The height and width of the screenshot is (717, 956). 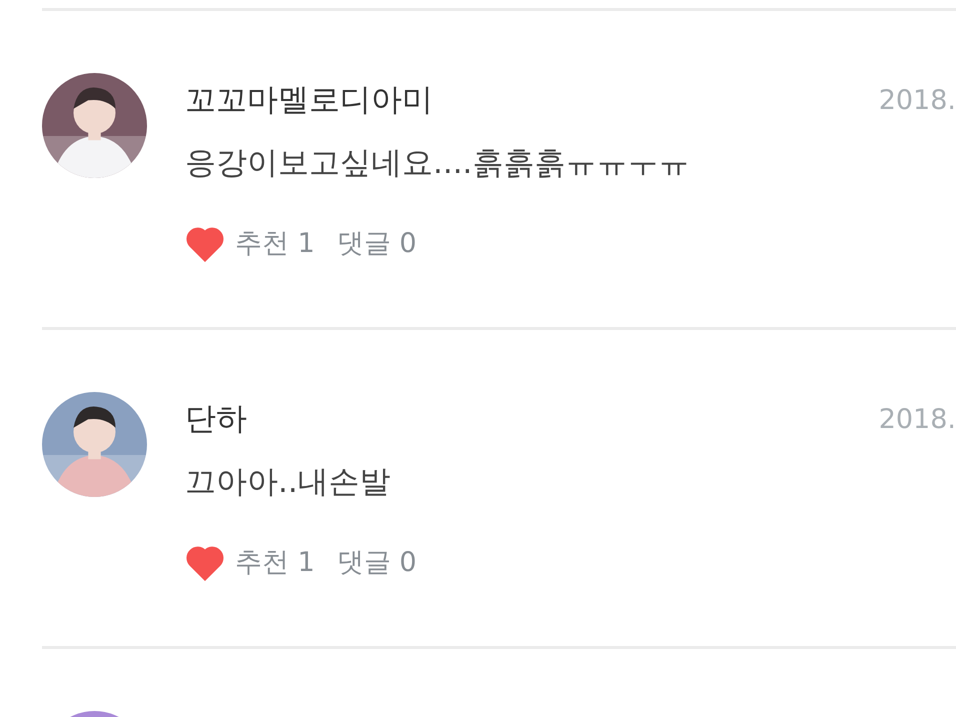 What do you see at coordinates (288, 482) in the screenshot?
I see `comment-text: 끄아아..내손발` at bounding box center [288, 482].